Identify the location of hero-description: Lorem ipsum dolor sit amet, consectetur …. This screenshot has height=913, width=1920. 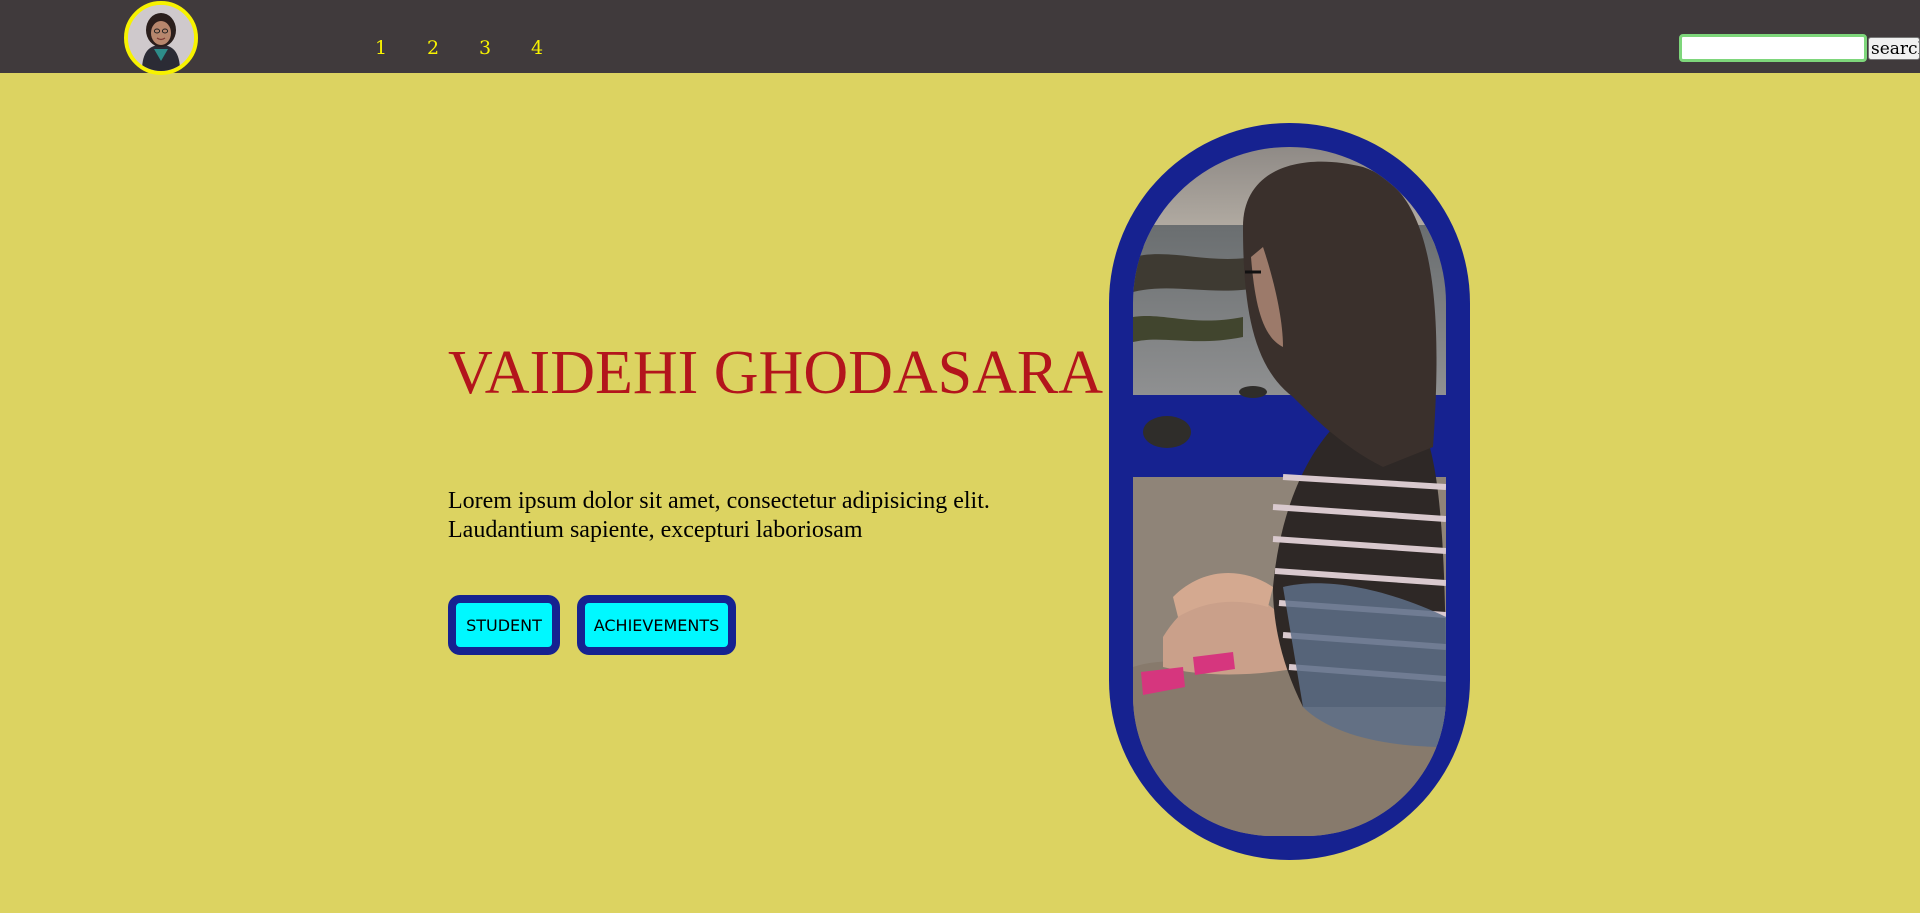
(719, 515).